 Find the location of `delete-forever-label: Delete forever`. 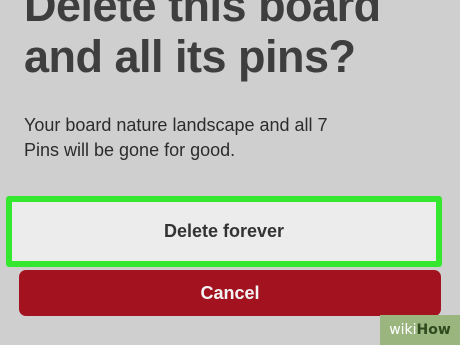

delete-forever-label: Delete forever is located at coordinates (224, 231).